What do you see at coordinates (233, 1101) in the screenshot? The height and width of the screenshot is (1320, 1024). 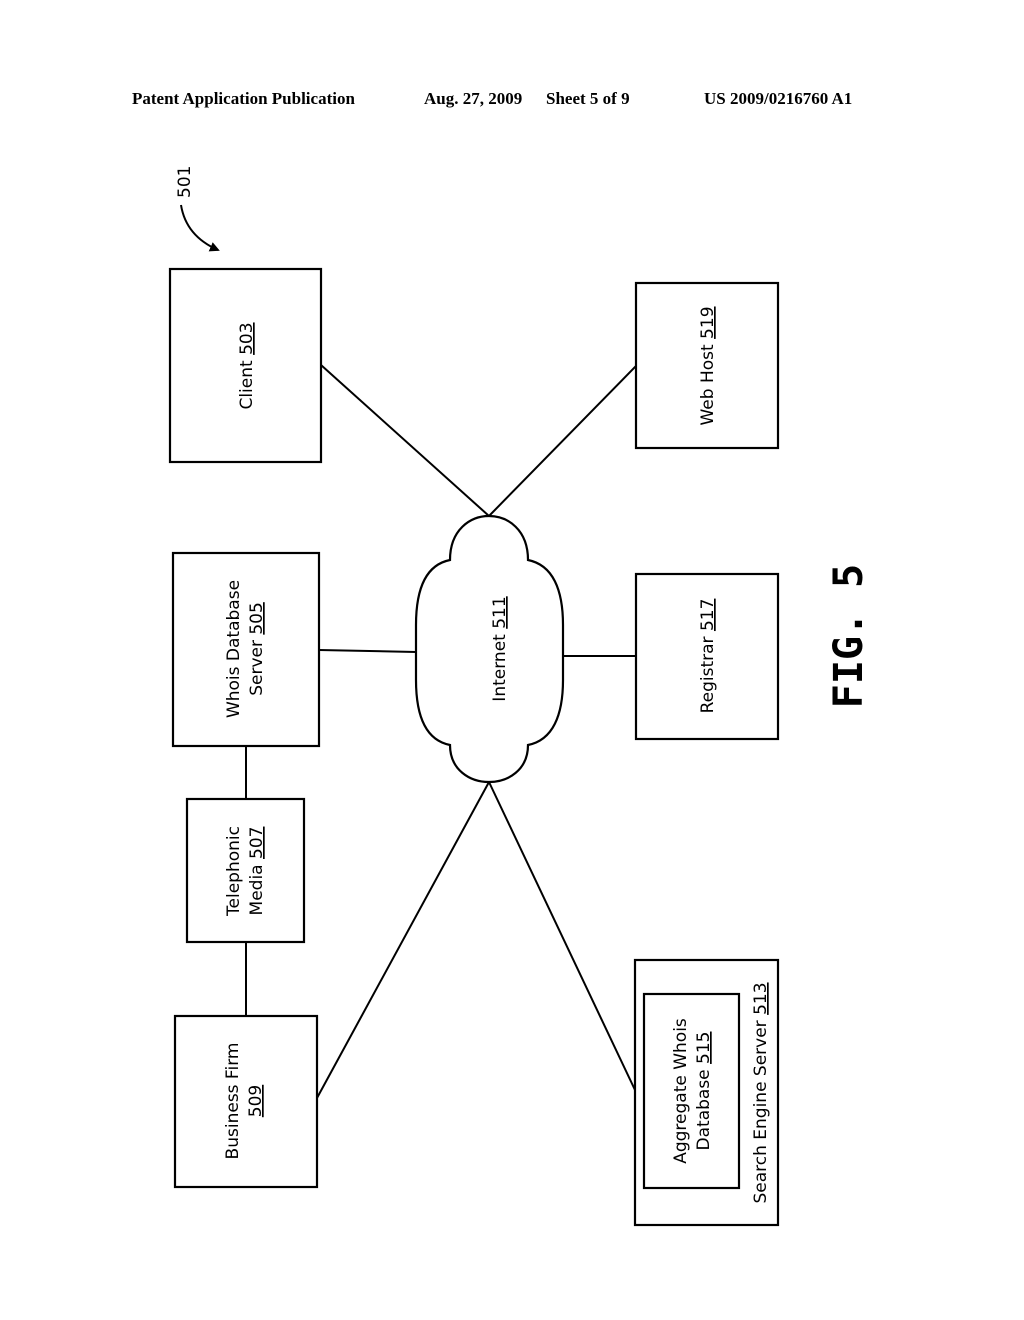 I see `business-line1: Business Firm` at bounding box center [233, 1101].